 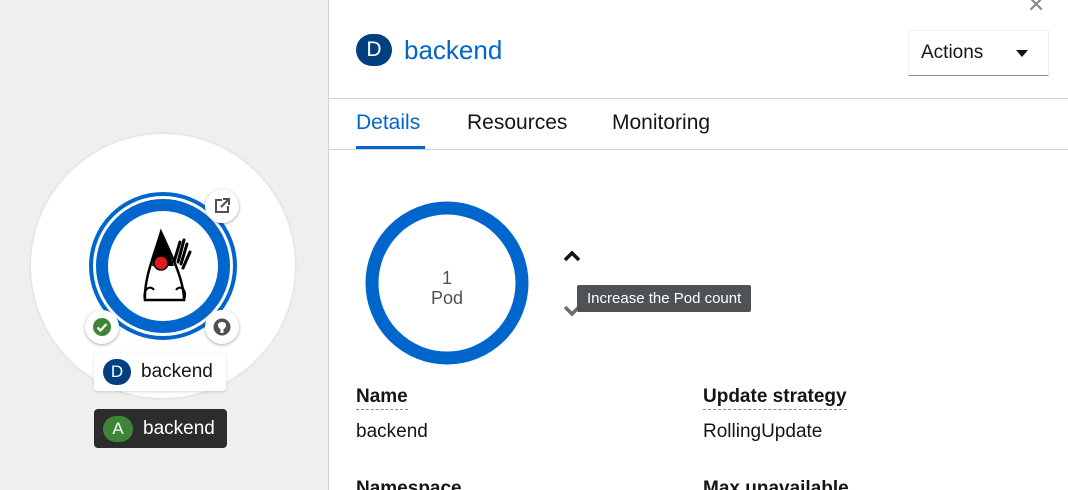 What do you see at coordinates (572, 256) in the screenshot?
I see `increase-pod-count-button` at bounding box center [572, 256].